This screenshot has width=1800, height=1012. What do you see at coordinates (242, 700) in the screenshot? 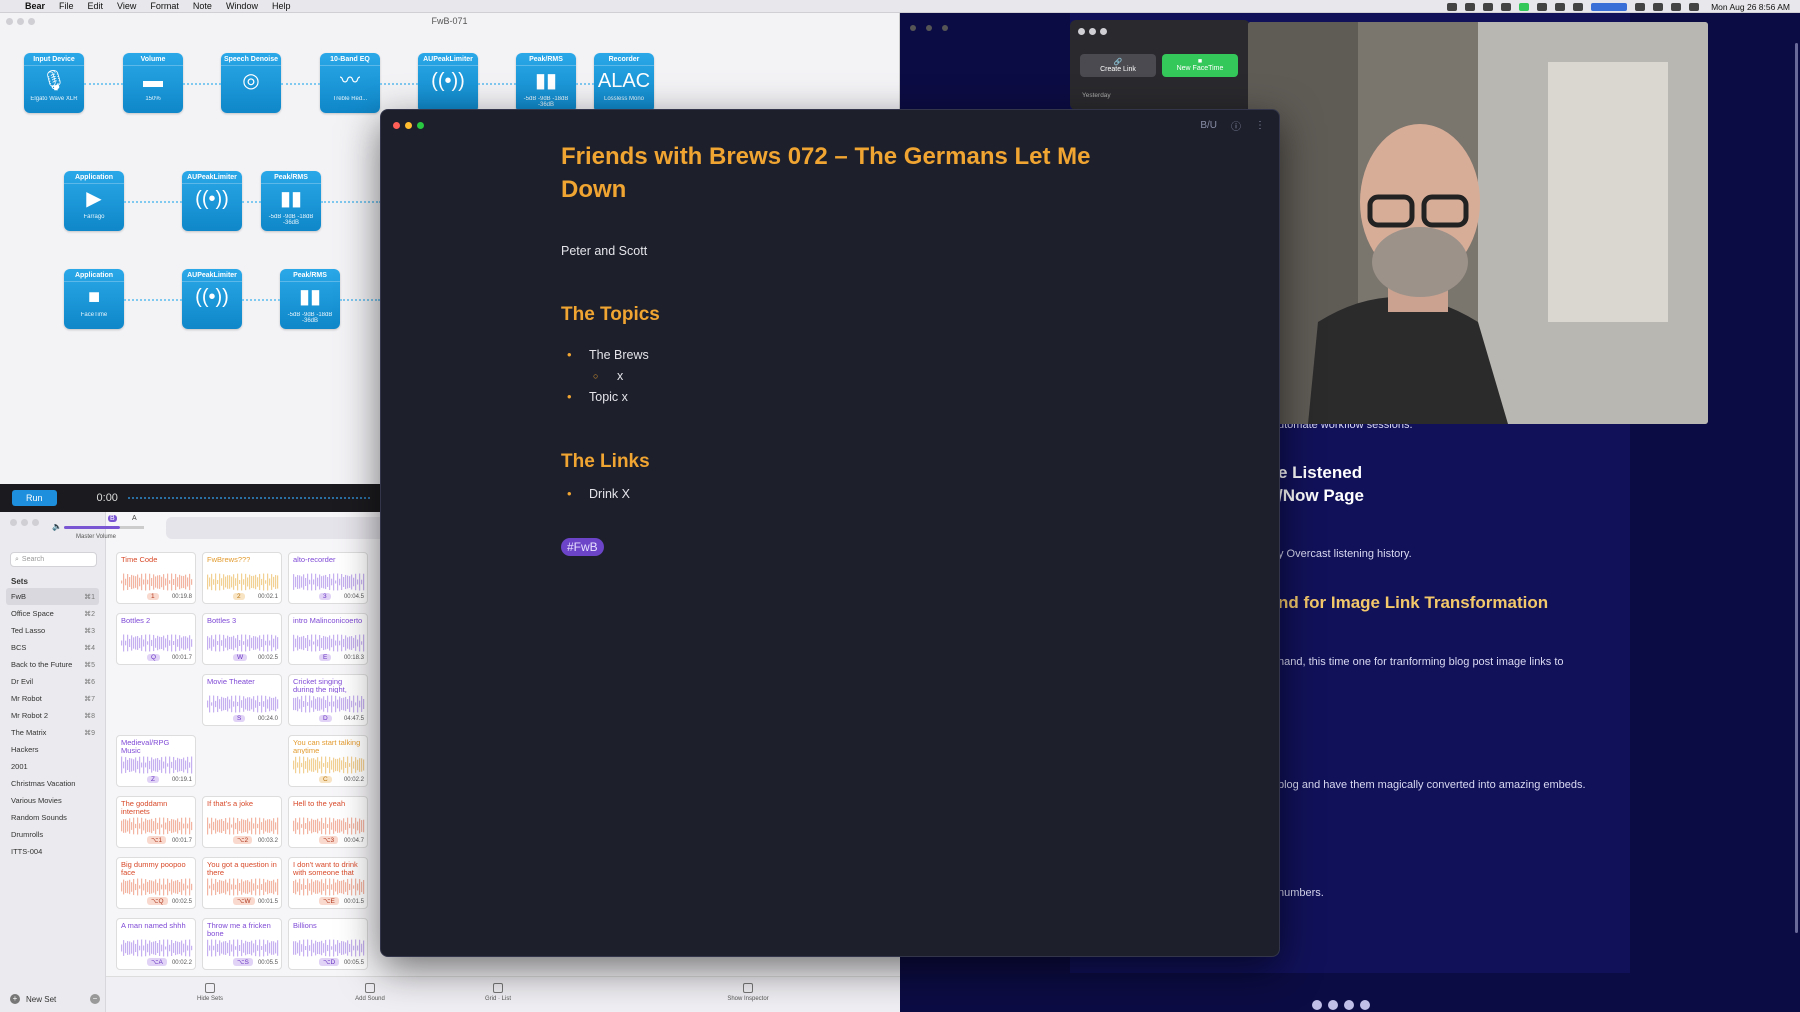
I see `sound-tile: Movie Theater S 00:24.0` at bounding box center [242, 700].